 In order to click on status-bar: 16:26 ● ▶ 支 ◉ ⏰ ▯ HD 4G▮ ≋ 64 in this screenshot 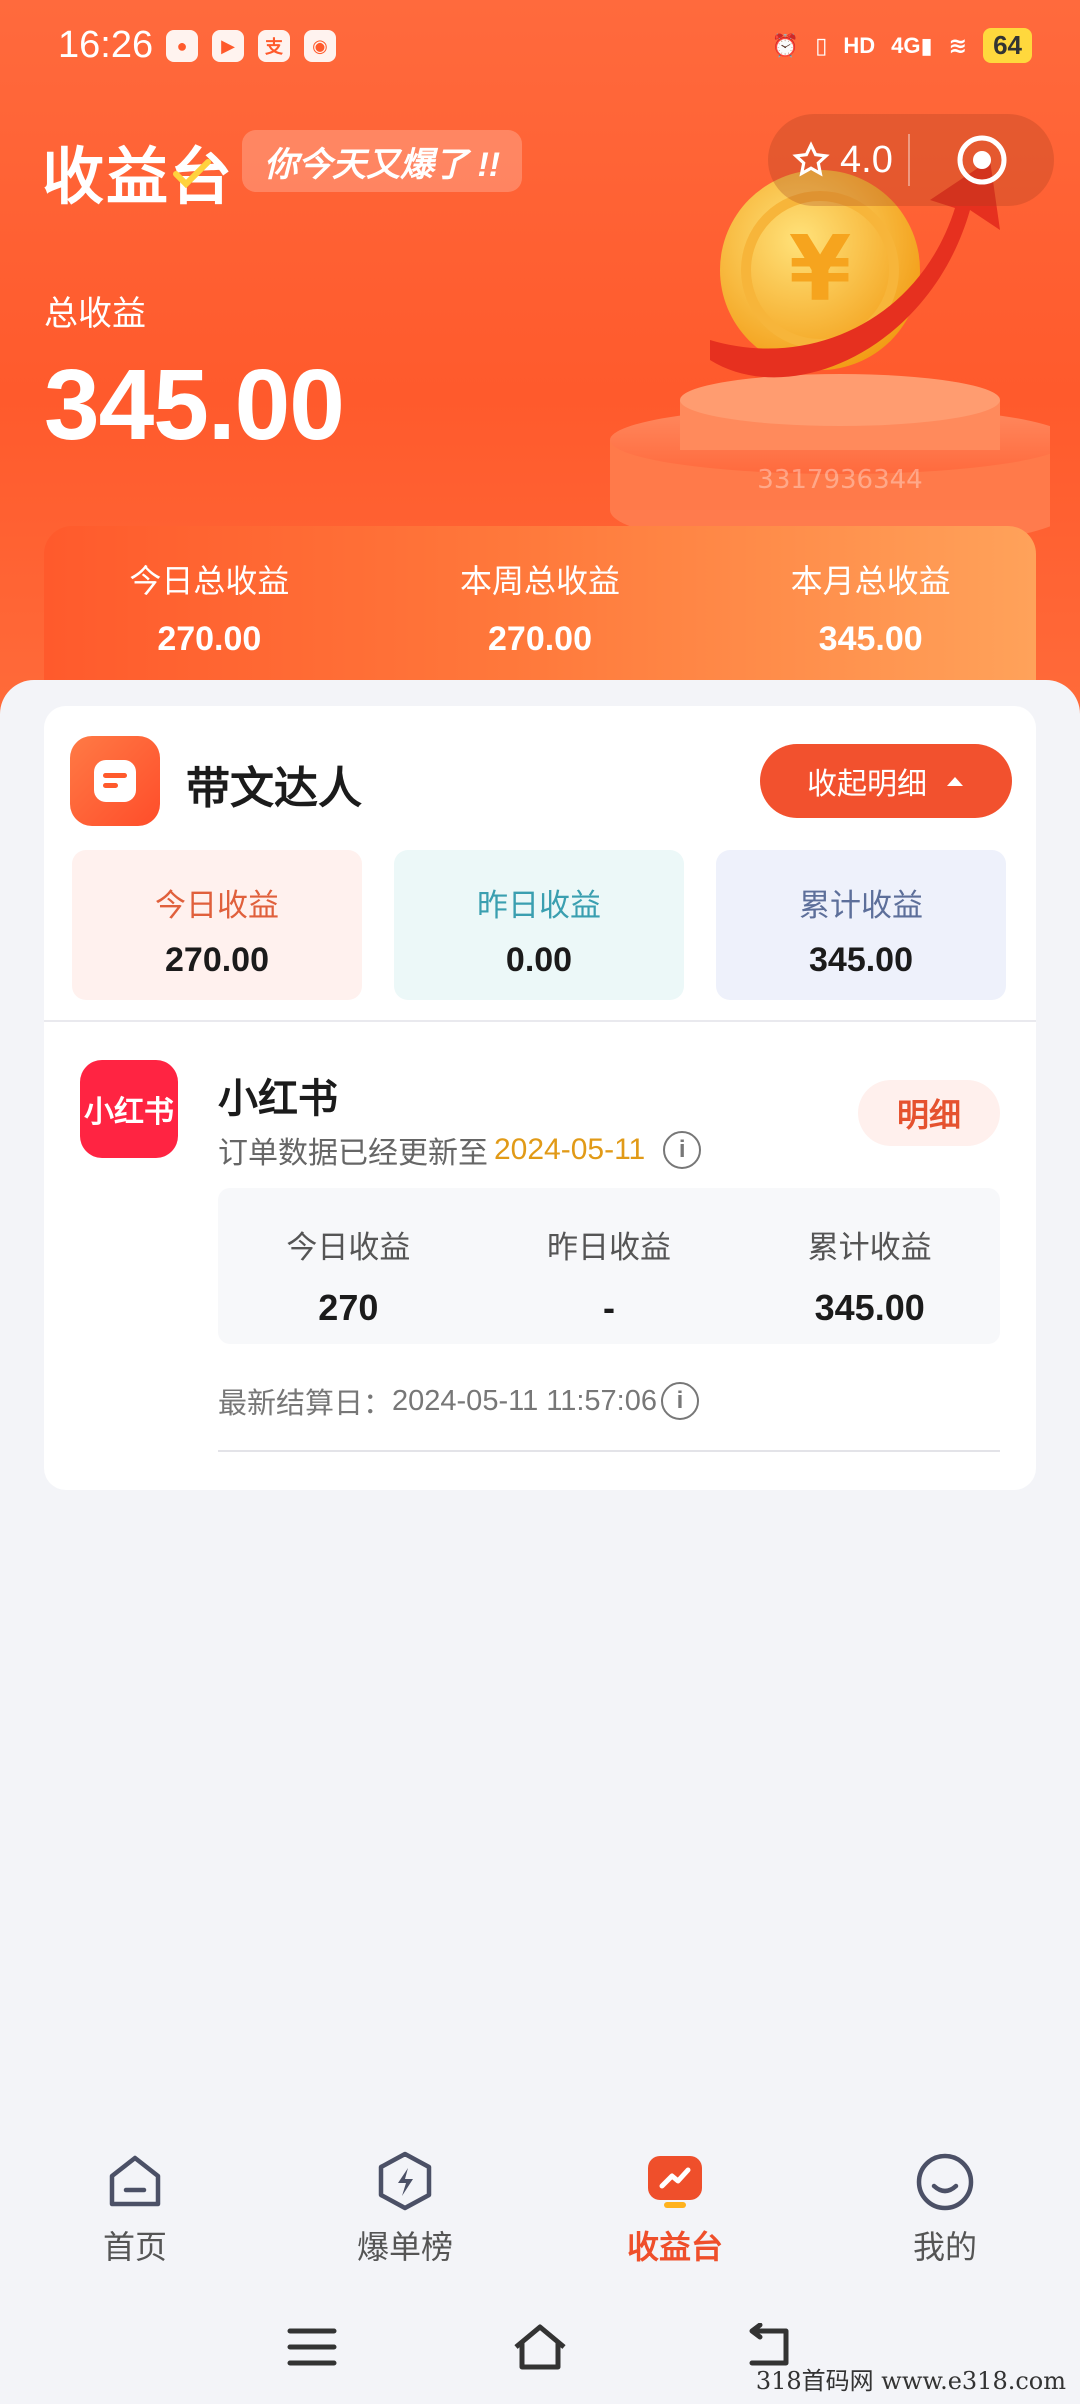, I will do `click(540, 45)`.